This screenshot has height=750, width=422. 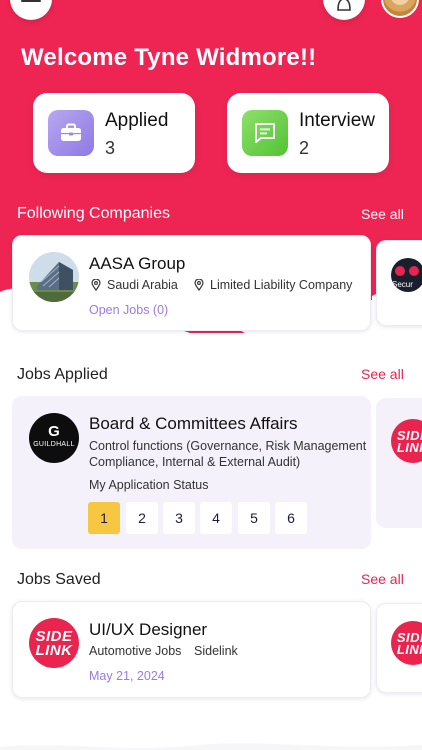 I want to click on jobs-applied-title: Jobs Applied, so click(x=62, y=374).